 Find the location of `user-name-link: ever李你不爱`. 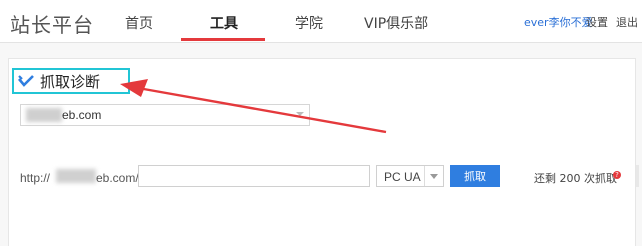

user-name-link: ever李你不爱 is located at coordinates (558, 22).